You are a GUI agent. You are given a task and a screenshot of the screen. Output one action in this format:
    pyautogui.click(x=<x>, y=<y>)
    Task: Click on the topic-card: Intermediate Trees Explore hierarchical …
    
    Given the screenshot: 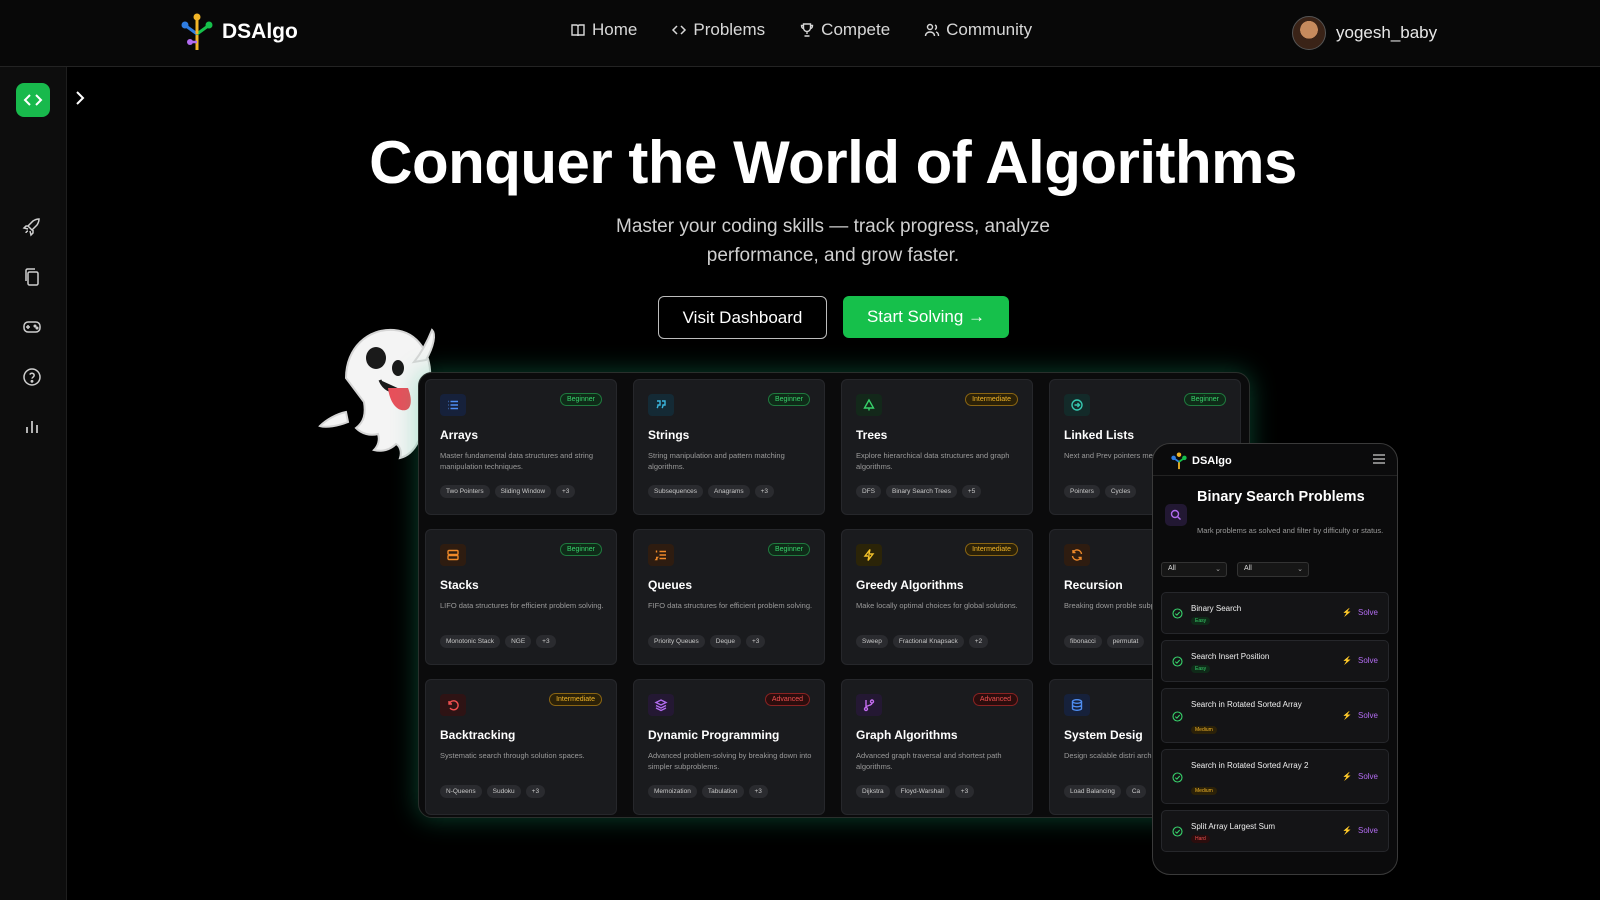 What is the action you would take?
    pyautogui.click(x=937, y=447)
    